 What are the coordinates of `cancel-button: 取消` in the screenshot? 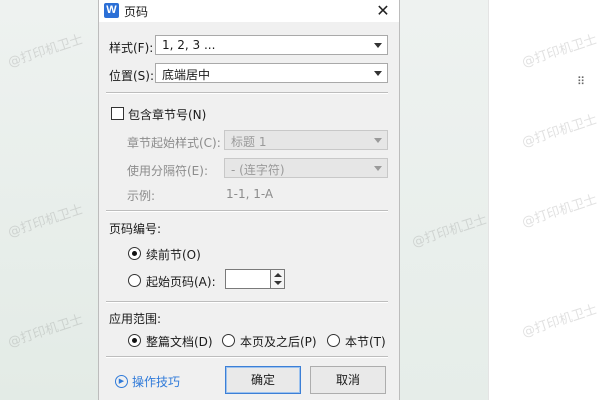 It's located at (348, 380).